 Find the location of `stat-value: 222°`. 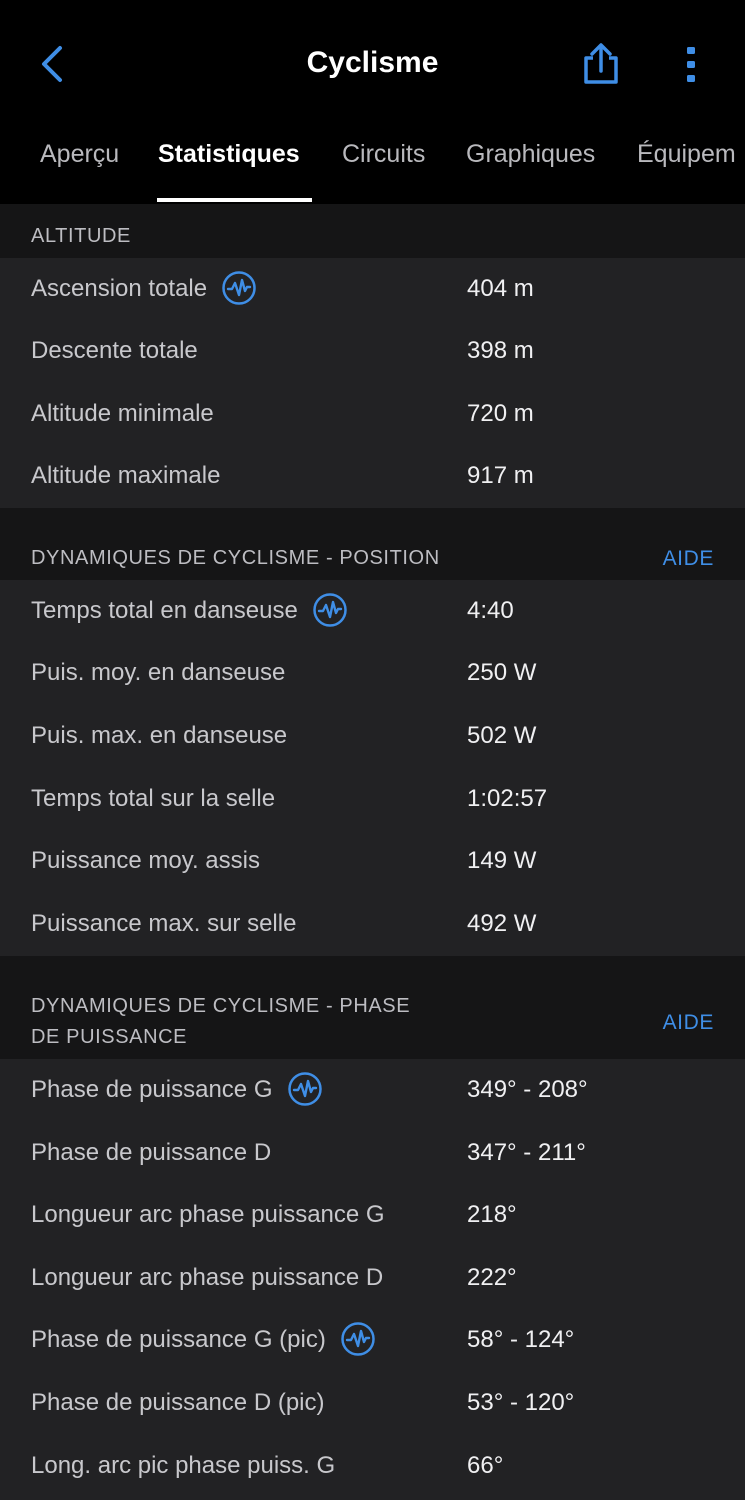

stat-value: 222° is located at coordinates (492, 1277).